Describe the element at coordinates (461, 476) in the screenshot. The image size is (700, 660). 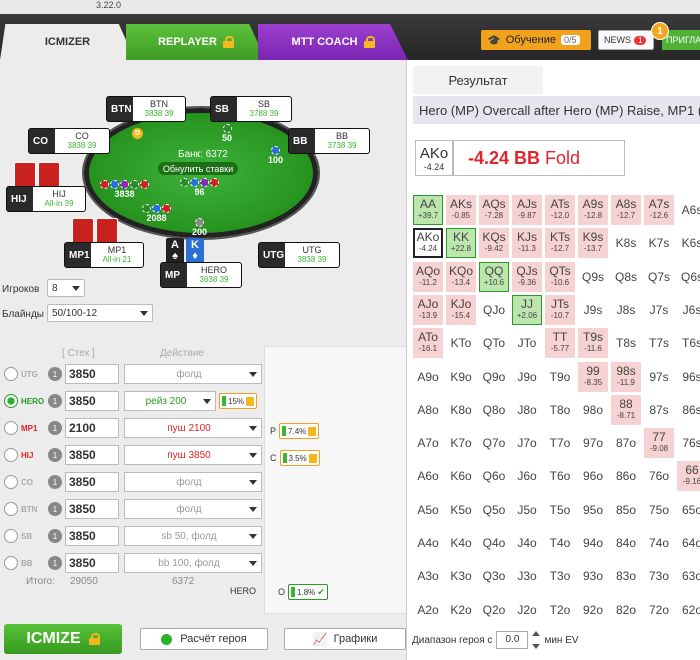
I see `hand-cell: K6o` at that location.